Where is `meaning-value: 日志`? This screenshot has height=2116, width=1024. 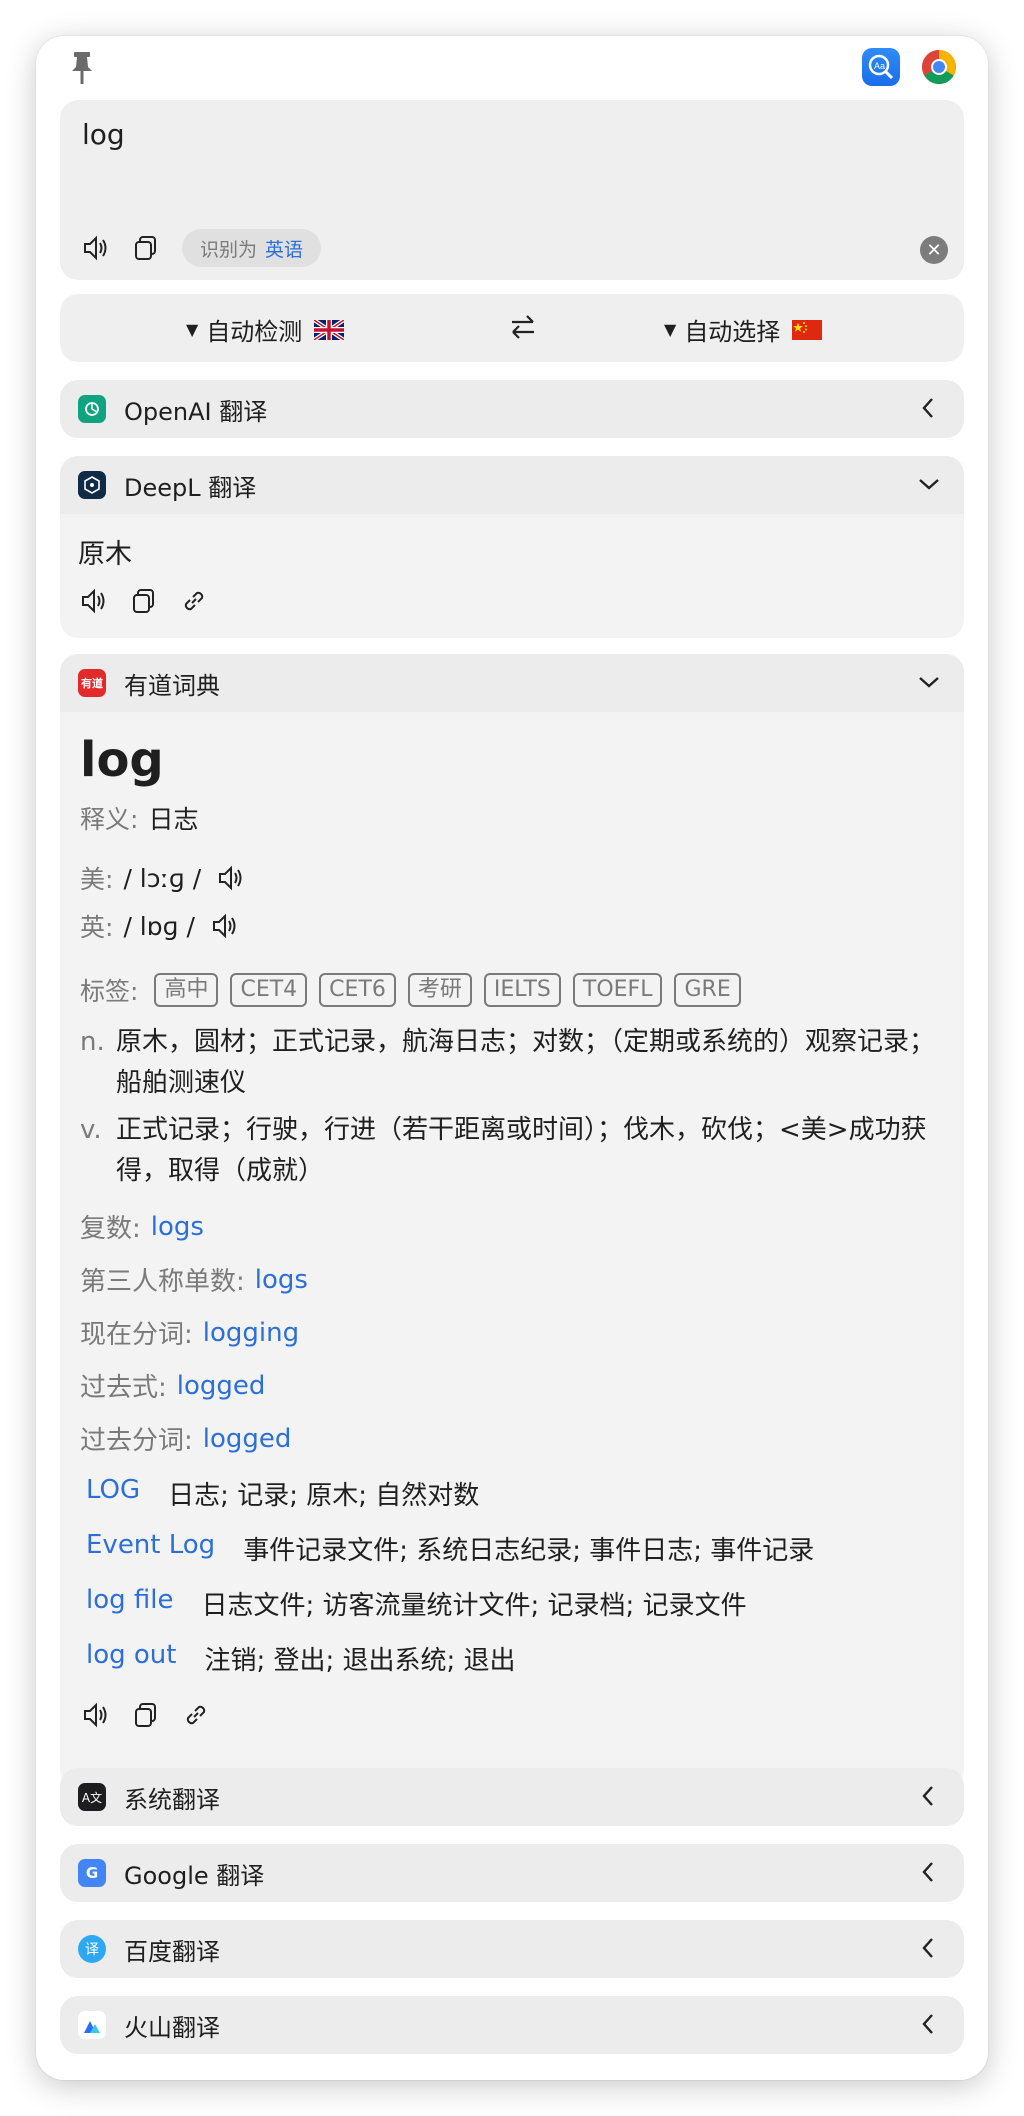 meaning-value: 日志 is located at coordinates (173, 818).